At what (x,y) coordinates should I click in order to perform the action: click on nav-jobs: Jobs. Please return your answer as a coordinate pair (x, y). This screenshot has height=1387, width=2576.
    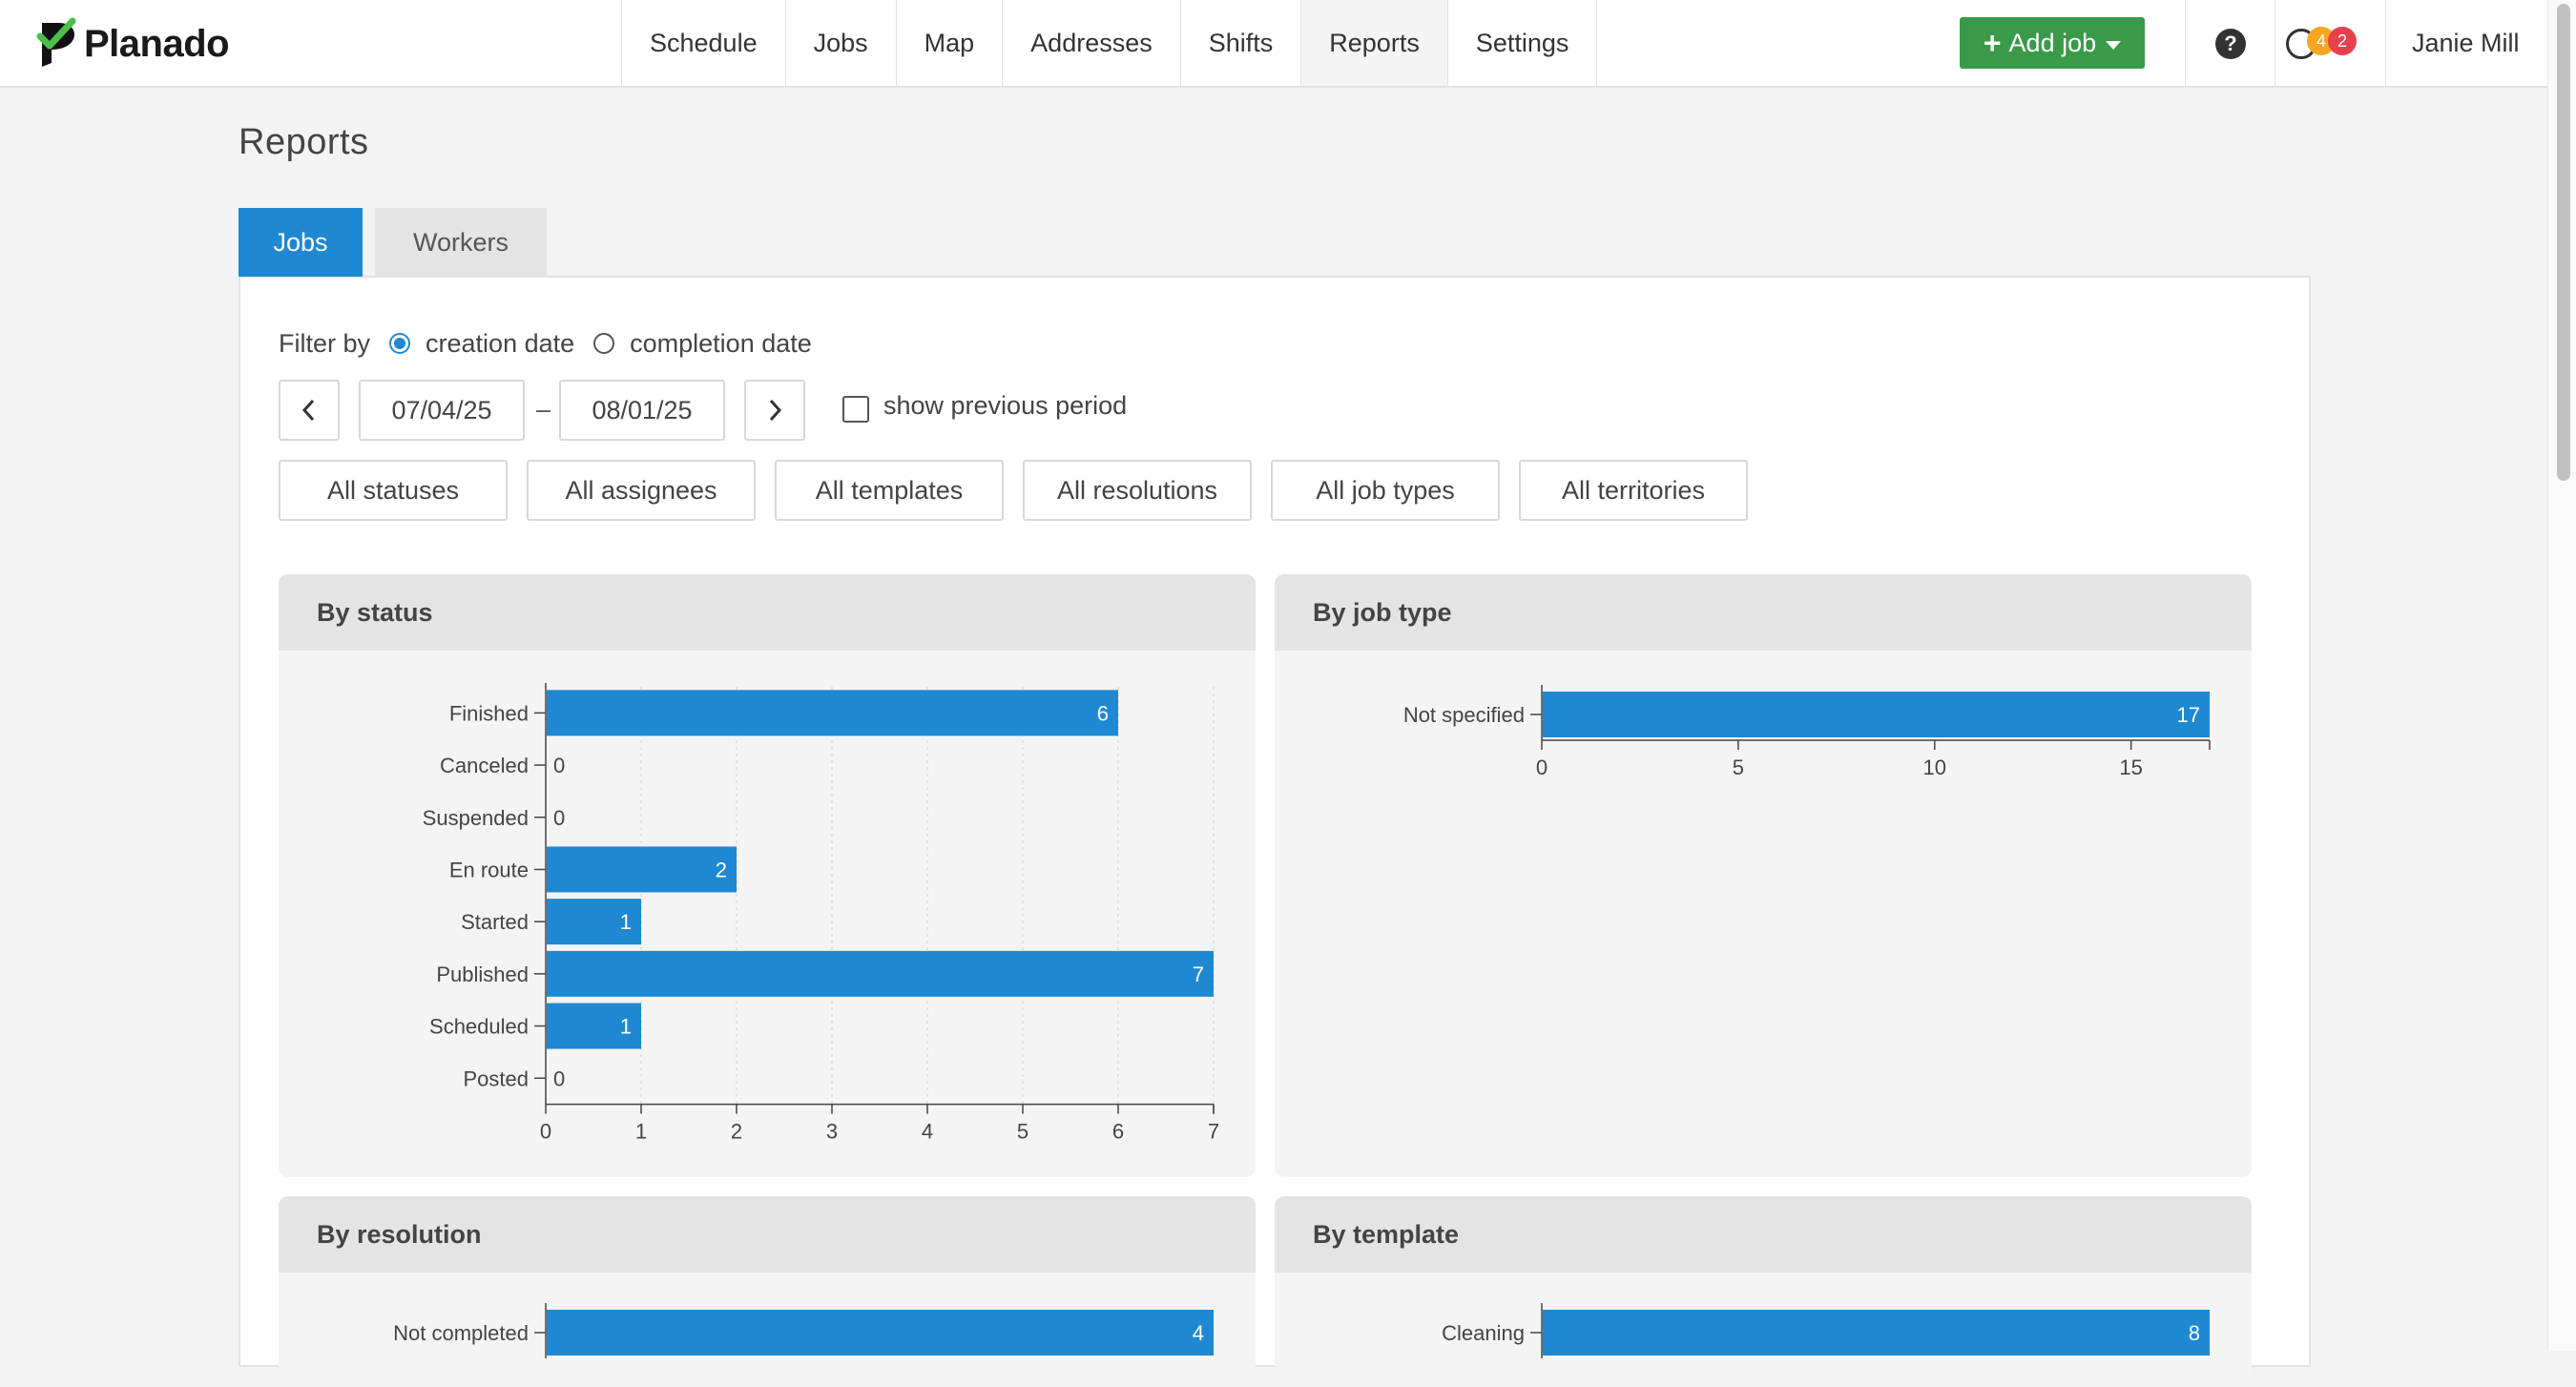
    Looking at the image, I should click on (841, 43).